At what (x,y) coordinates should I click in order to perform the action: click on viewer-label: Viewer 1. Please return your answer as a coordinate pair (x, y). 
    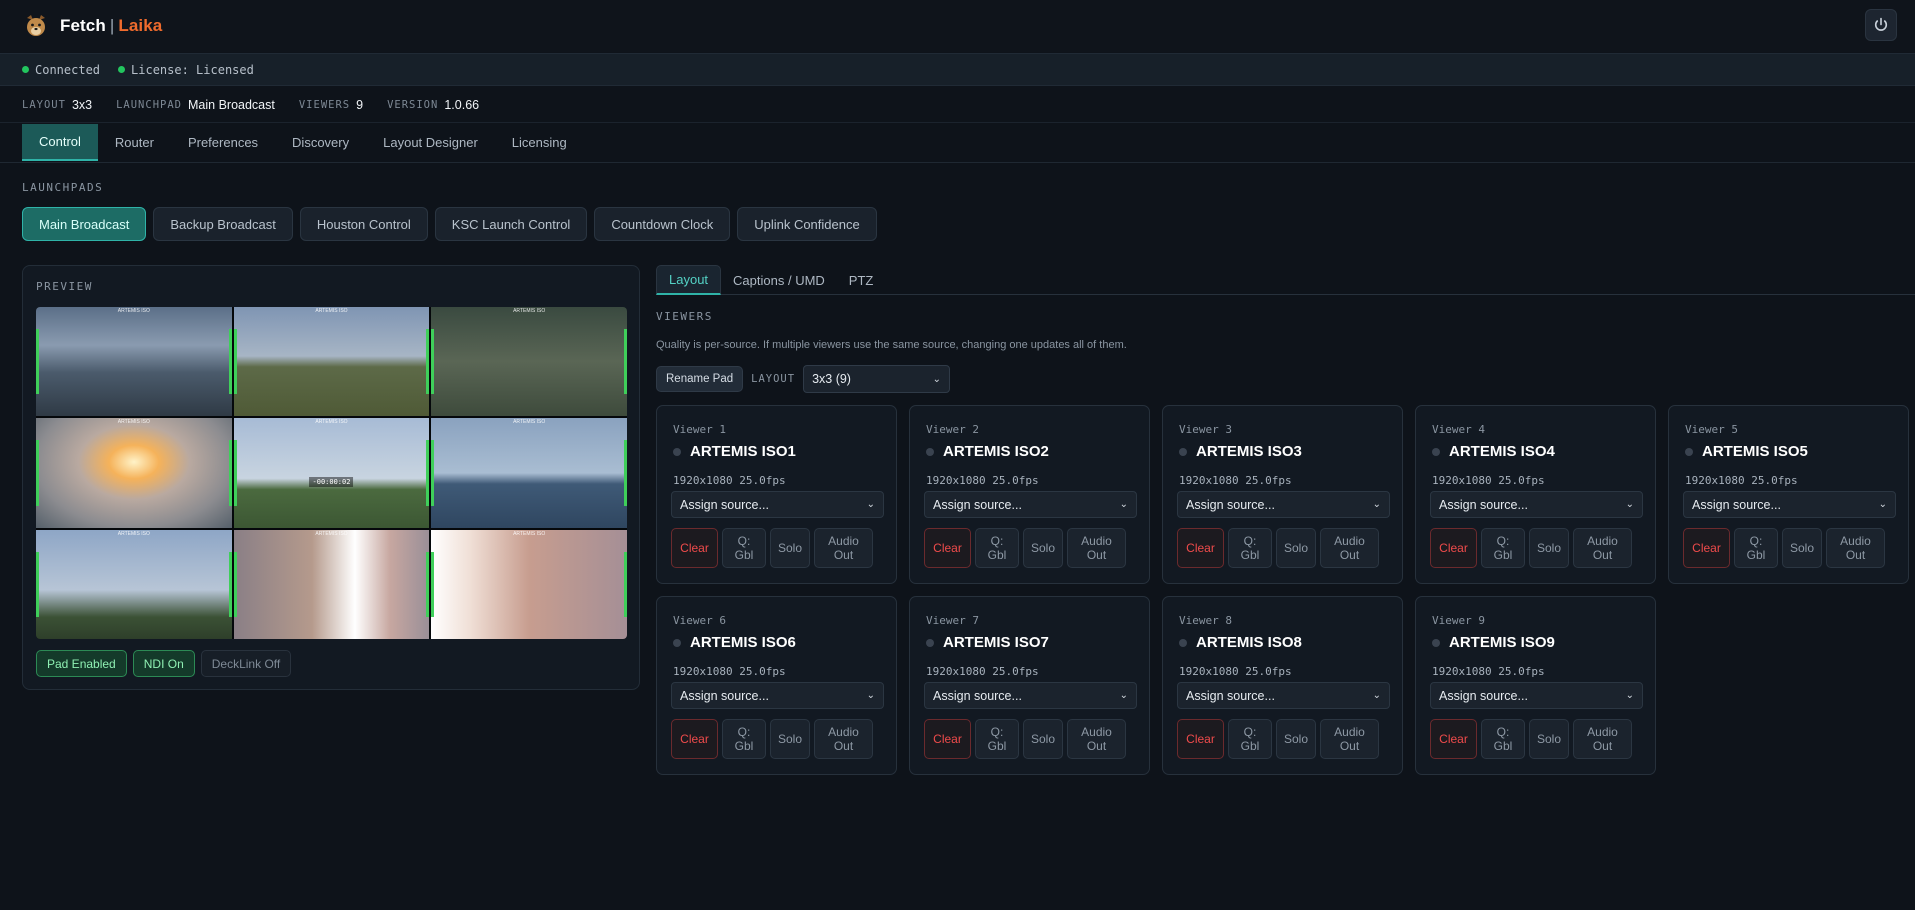
    Looking at the image, I should click on (699, 429).